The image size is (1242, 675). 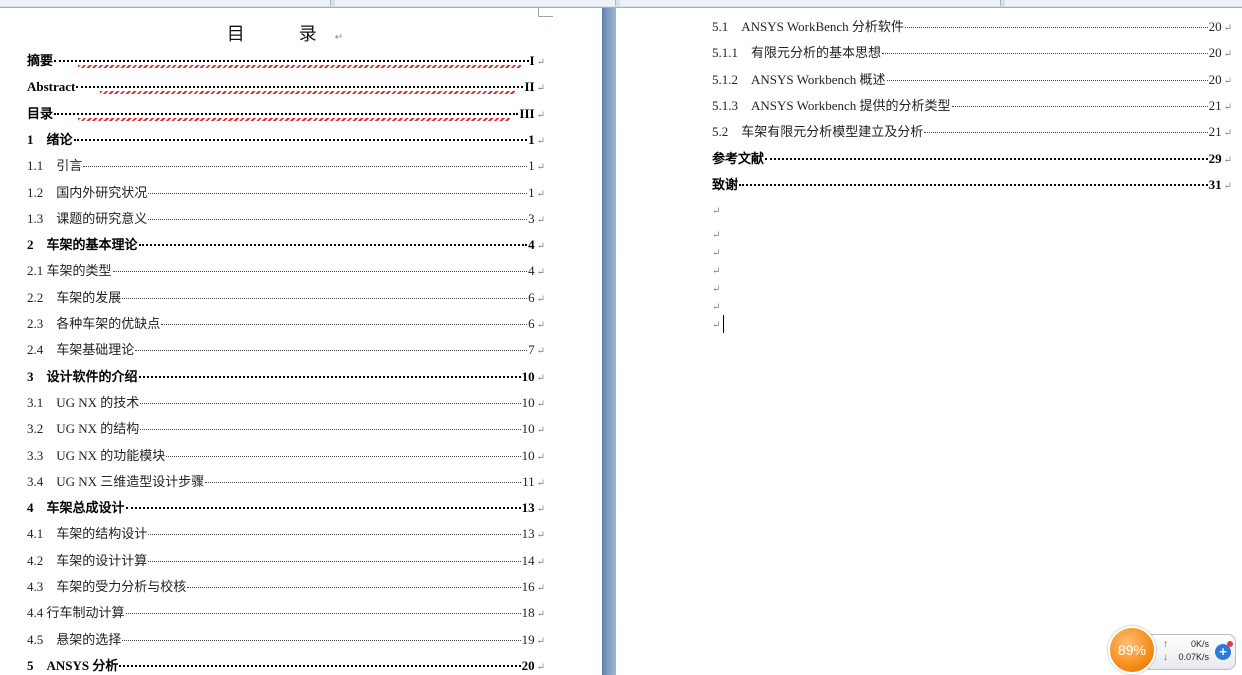 I want to click on toc-entry: 5.1.2 ANSYS Workbench 概述 20 ↵, so click(x=972, y=80).